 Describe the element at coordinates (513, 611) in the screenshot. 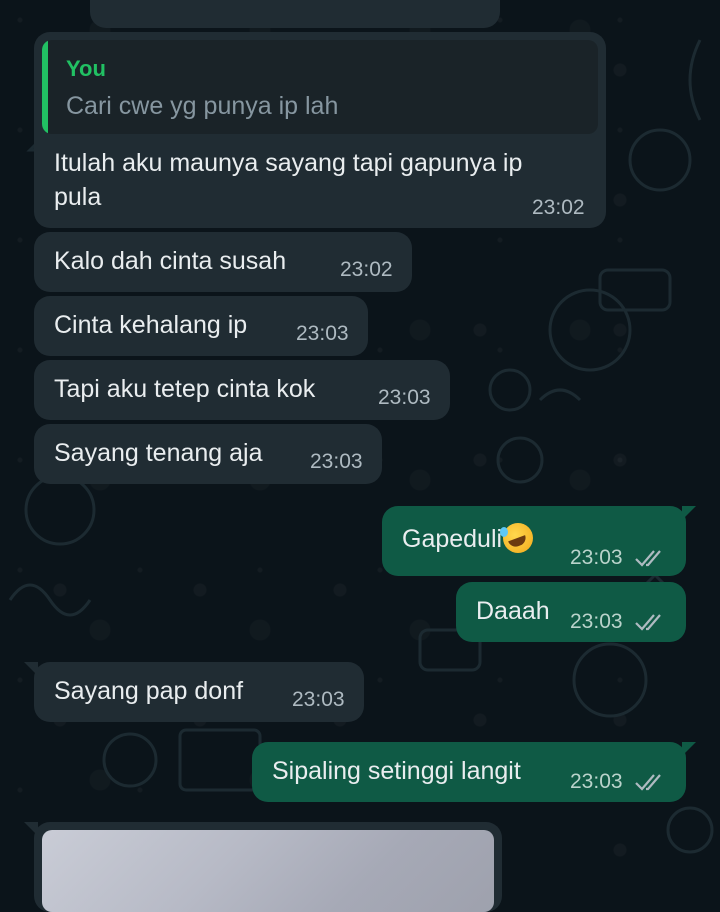

I see `message-text: Daaah` at that location.